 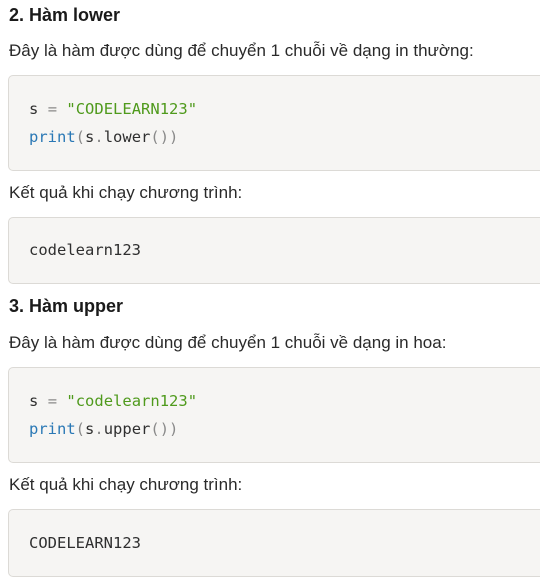 I want to click on output-text-lower: codelearn123, so click(x=85, y=250).